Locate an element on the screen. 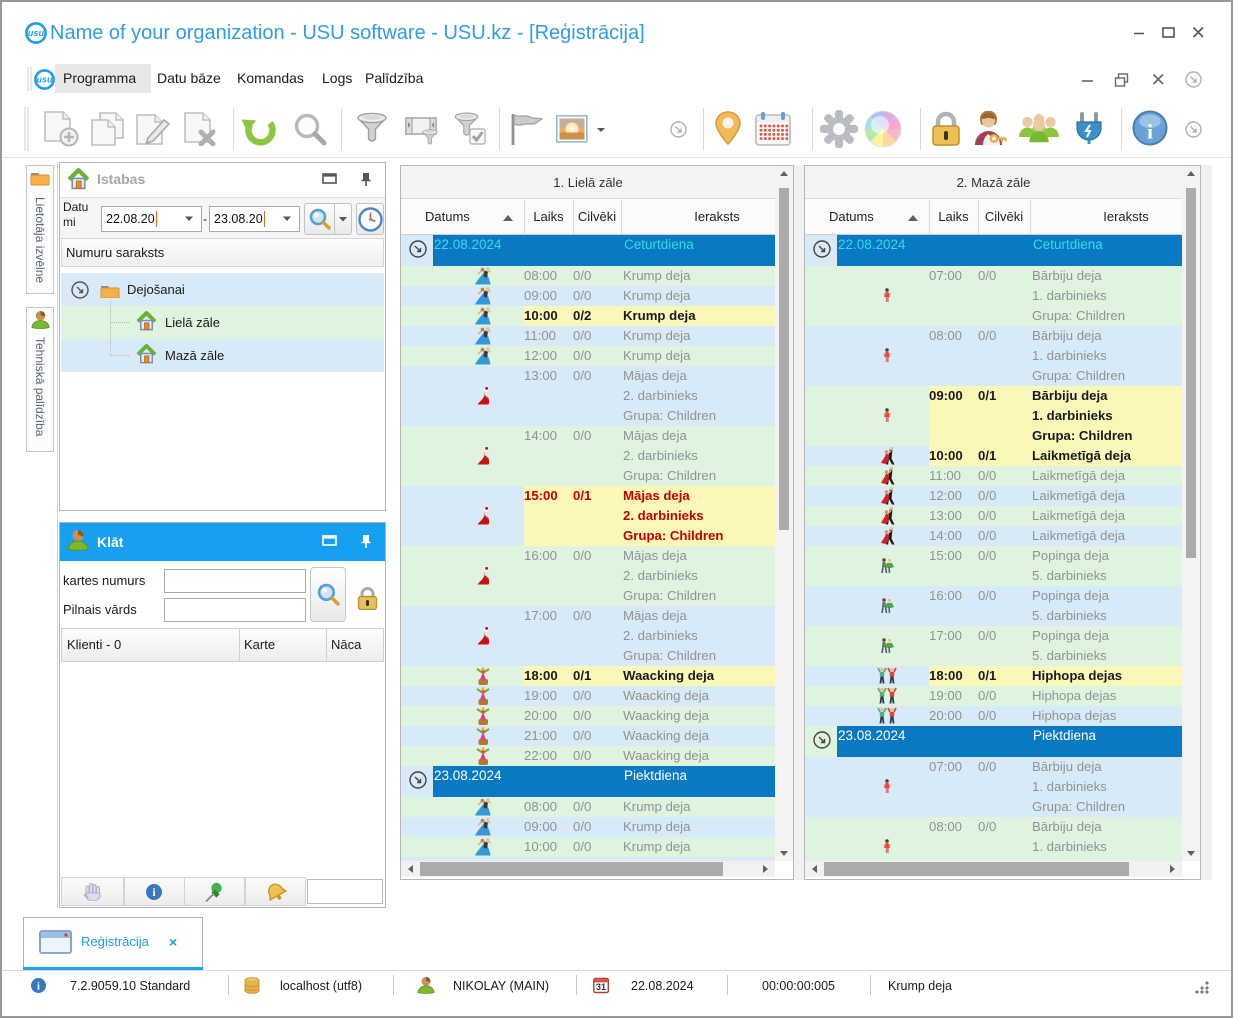 The image size is (1233, 1018). svg-text: 31 is located at coordinates (601, 987).